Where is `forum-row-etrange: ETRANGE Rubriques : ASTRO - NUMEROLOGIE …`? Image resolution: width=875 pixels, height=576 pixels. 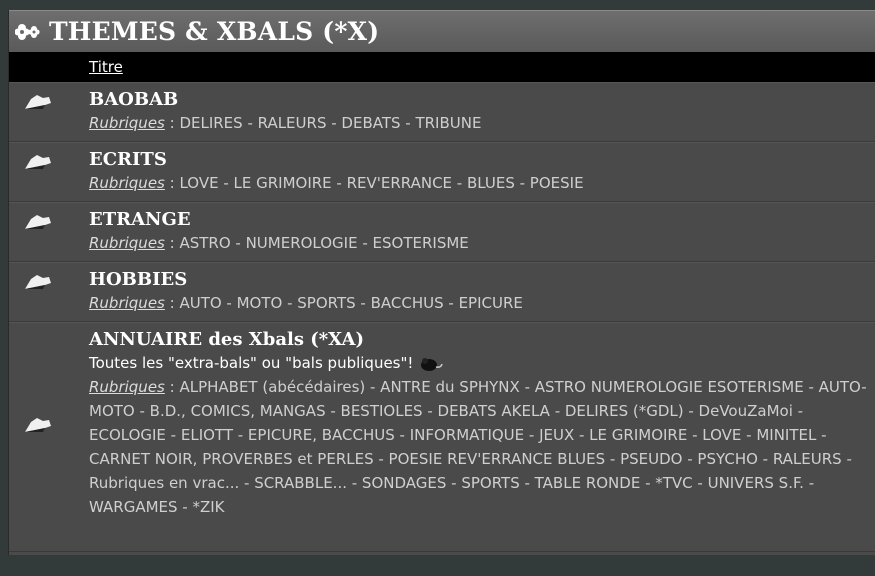
forum-row-etrange: ETRANGE Rubriques : ASTRO - NUMEROLOGIE … is located at coordinates (442, 232).